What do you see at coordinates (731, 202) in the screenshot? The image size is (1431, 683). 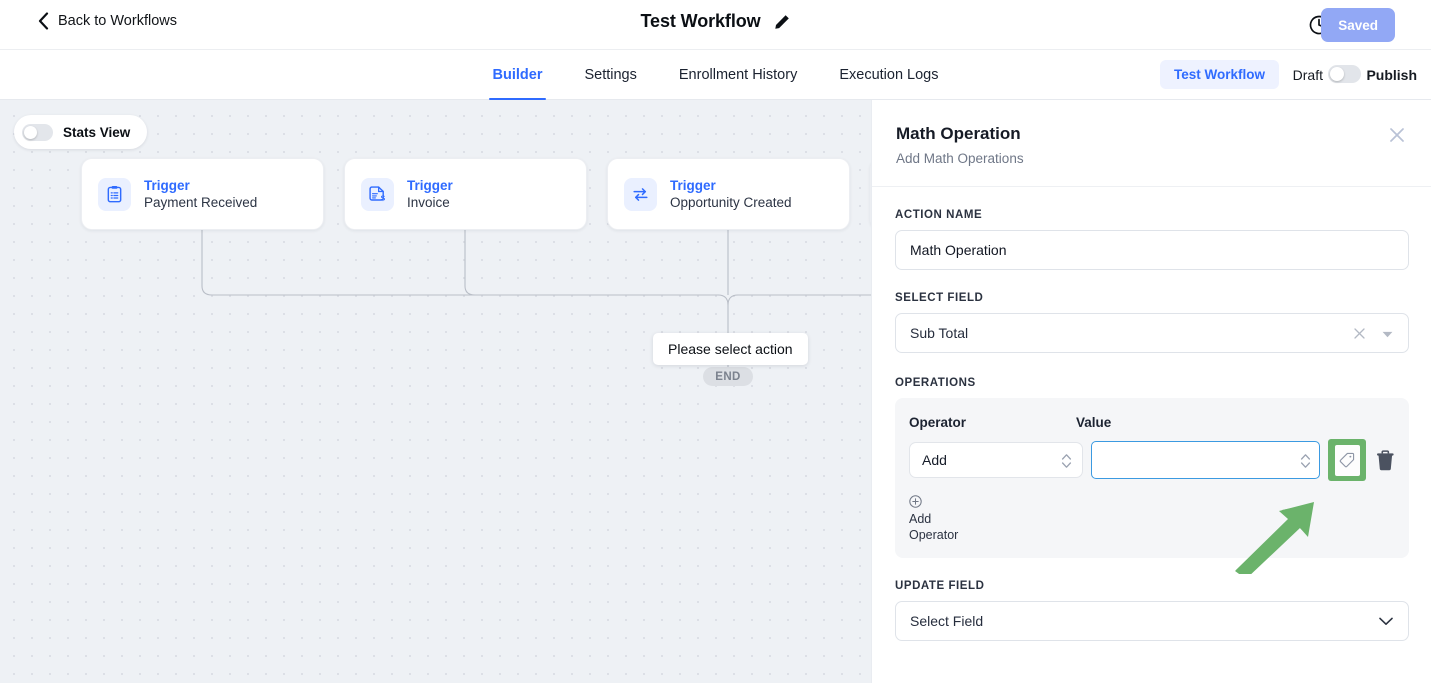 I see `node-name-label: Opportunity Created` at bounding box center [731, 202].